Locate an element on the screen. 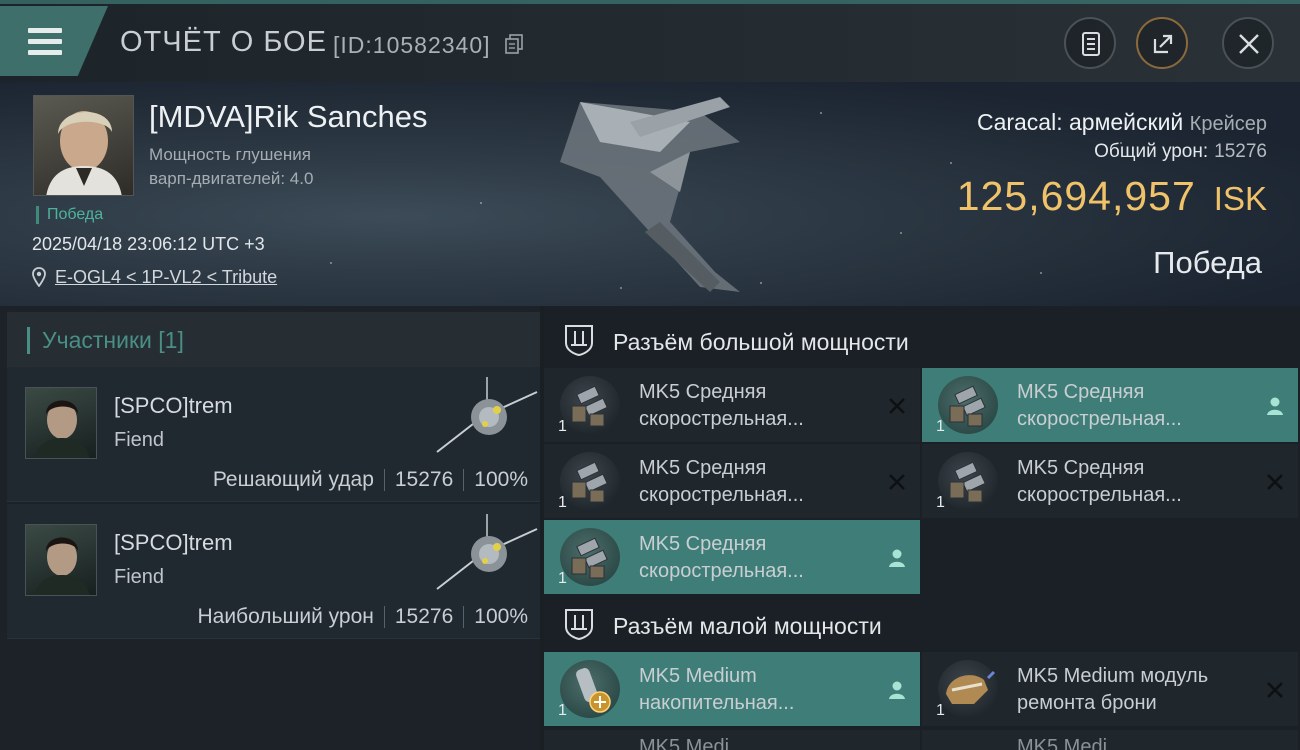 The width and height of the screenshot is (1300, 750). close-button is located at coordinates (1248, 43).